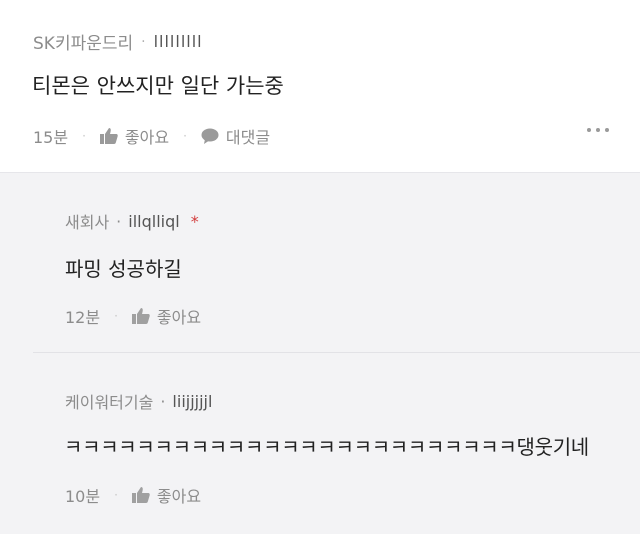 The width and height of the screenshot is (640, 534). Describe the element at coordinates (210, 136) in the screenshot. I see `speech-bubble-icon` at that location.